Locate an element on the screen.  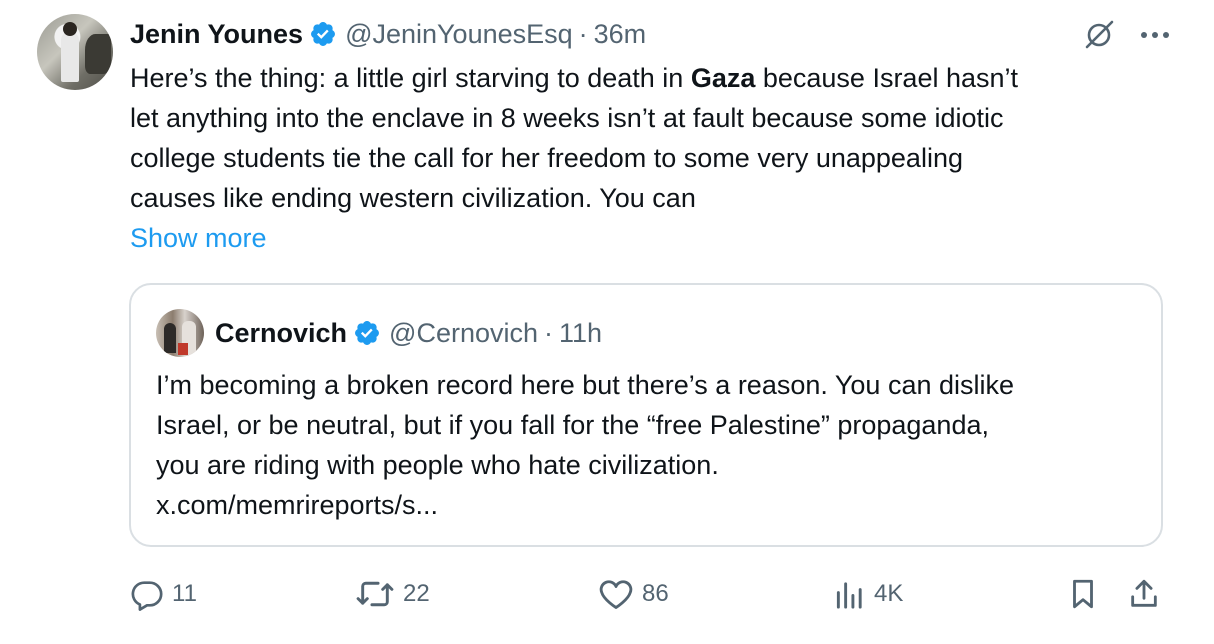
quoted-author-handle: @Cernovich is located at coordinates (464, 332).